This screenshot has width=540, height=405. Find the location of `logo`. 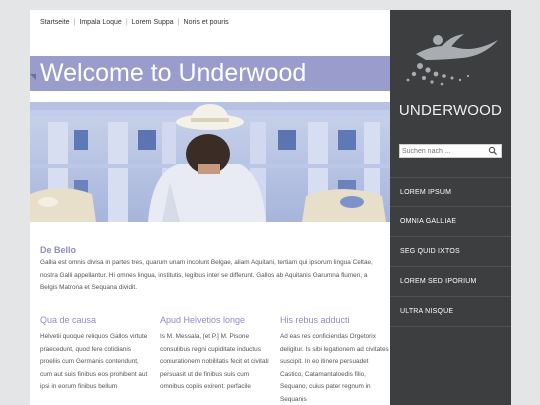

logo is located at coordinates (450, 60).